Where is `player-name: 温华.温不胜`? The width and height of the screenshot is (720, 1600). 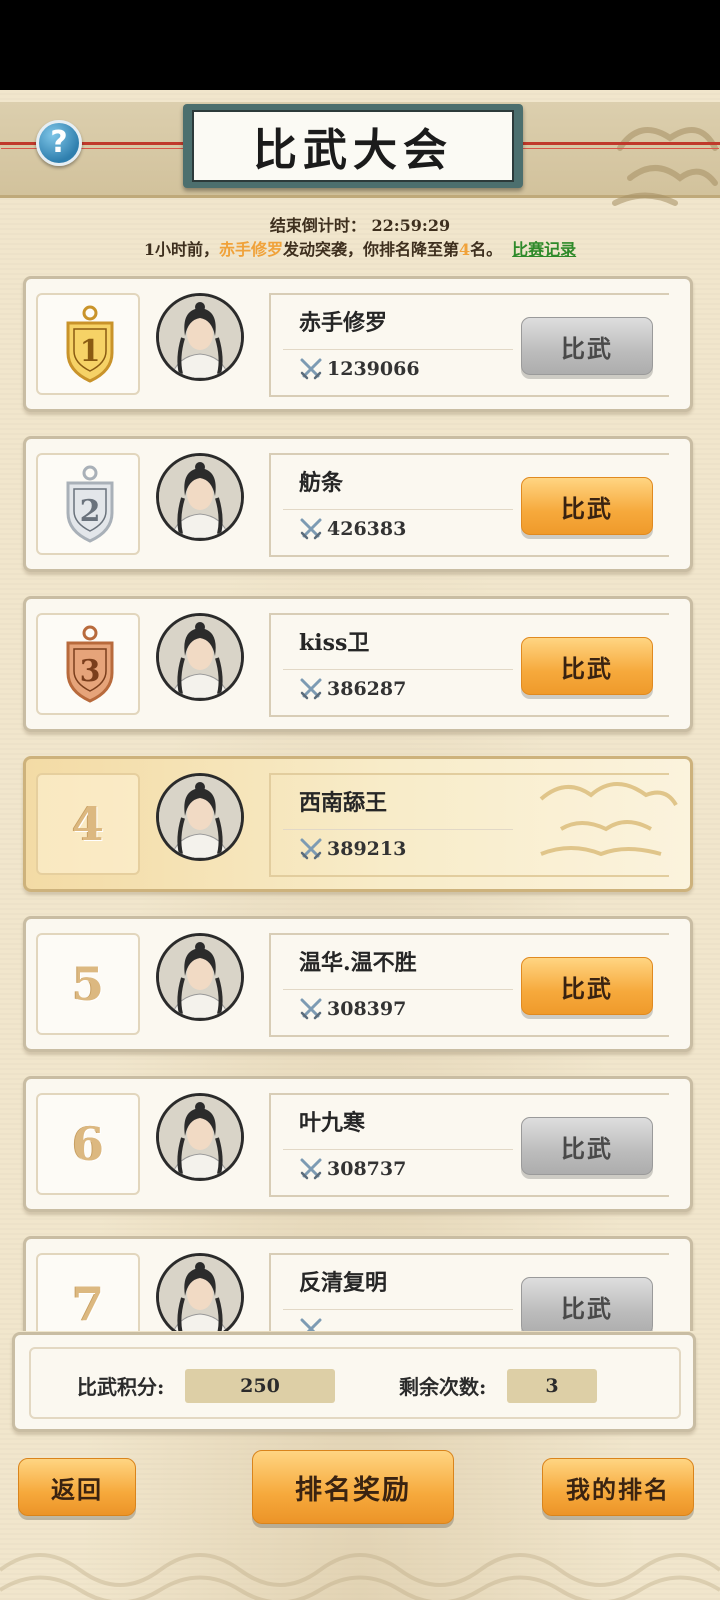
player-name: 温华.温不胜 is located at coordinates (358, 963).